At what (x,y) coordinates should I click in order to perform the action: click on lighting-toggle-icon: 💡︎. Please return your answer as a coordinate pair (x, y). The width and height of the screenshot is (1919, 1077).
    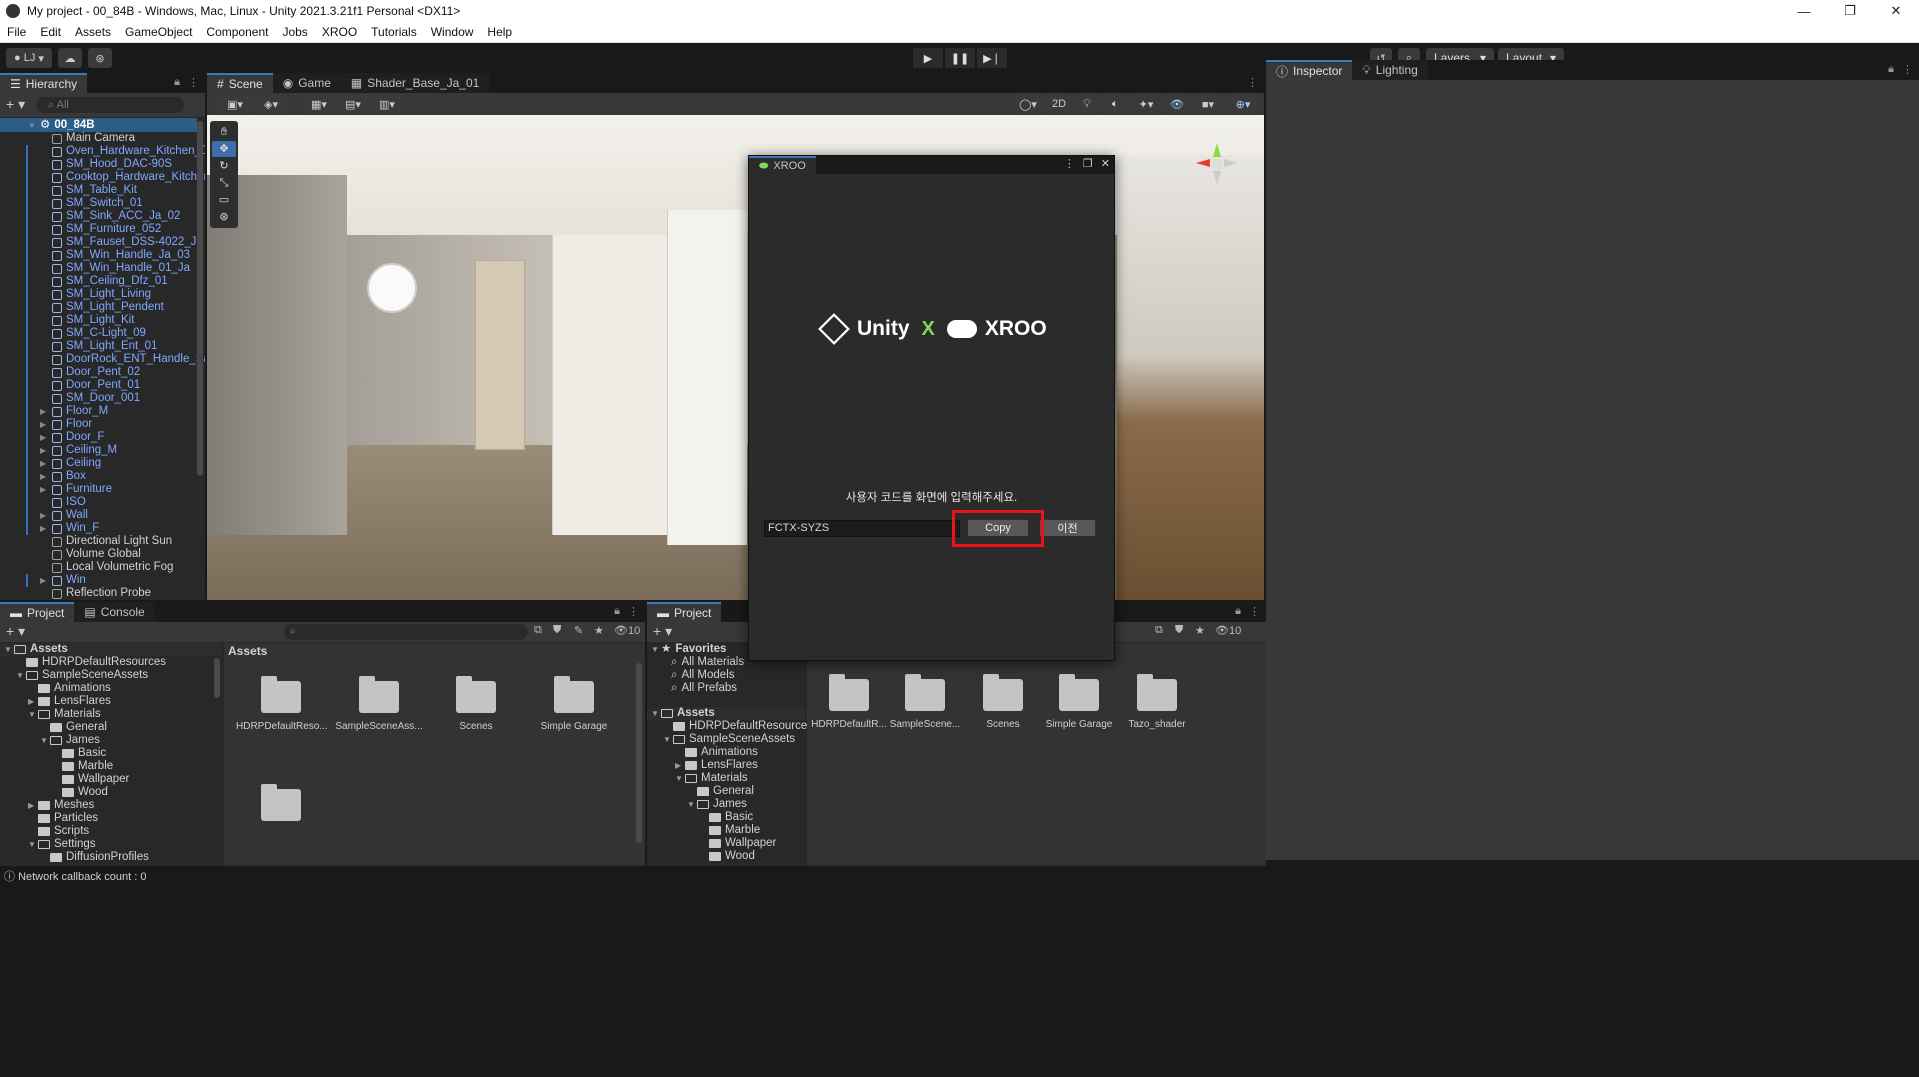
    Looking at the image, I should click on (1087, 104).